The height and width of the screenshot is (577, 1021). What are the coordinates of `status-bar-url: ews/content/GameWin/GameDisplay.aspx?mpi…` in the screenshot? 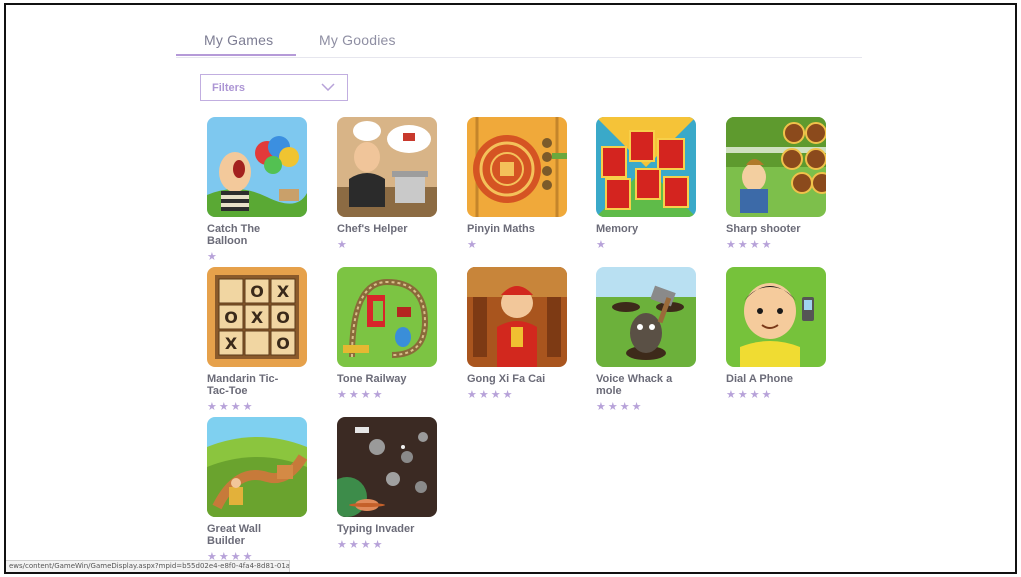 It's located at (148, 566).